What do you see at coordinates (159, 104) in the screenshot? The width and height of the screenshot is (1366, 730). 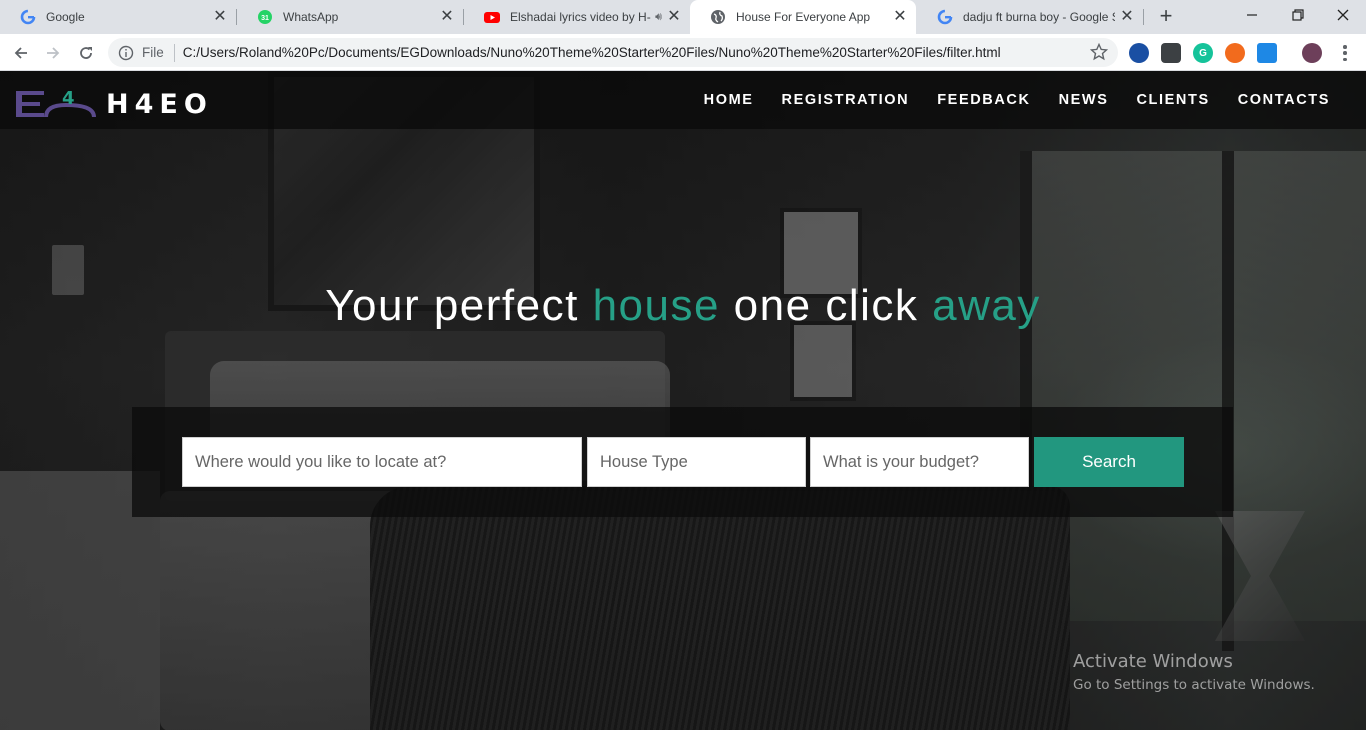 I see `logo-text: H4EO` at bounding box center [159, 104].